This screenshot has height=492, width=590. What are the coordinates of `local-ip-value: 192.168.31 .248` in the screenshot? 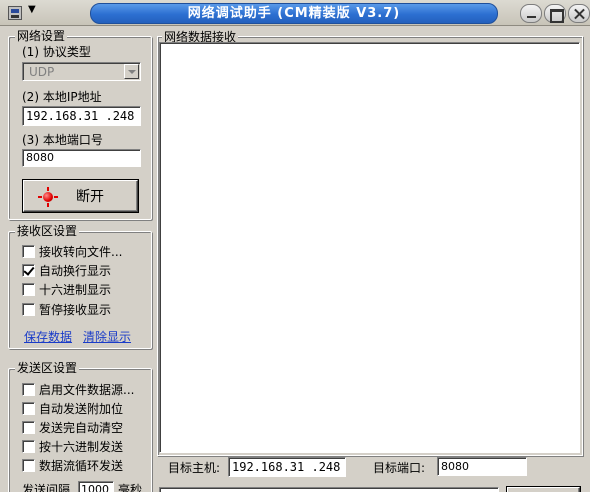 It's located at (80, 116).